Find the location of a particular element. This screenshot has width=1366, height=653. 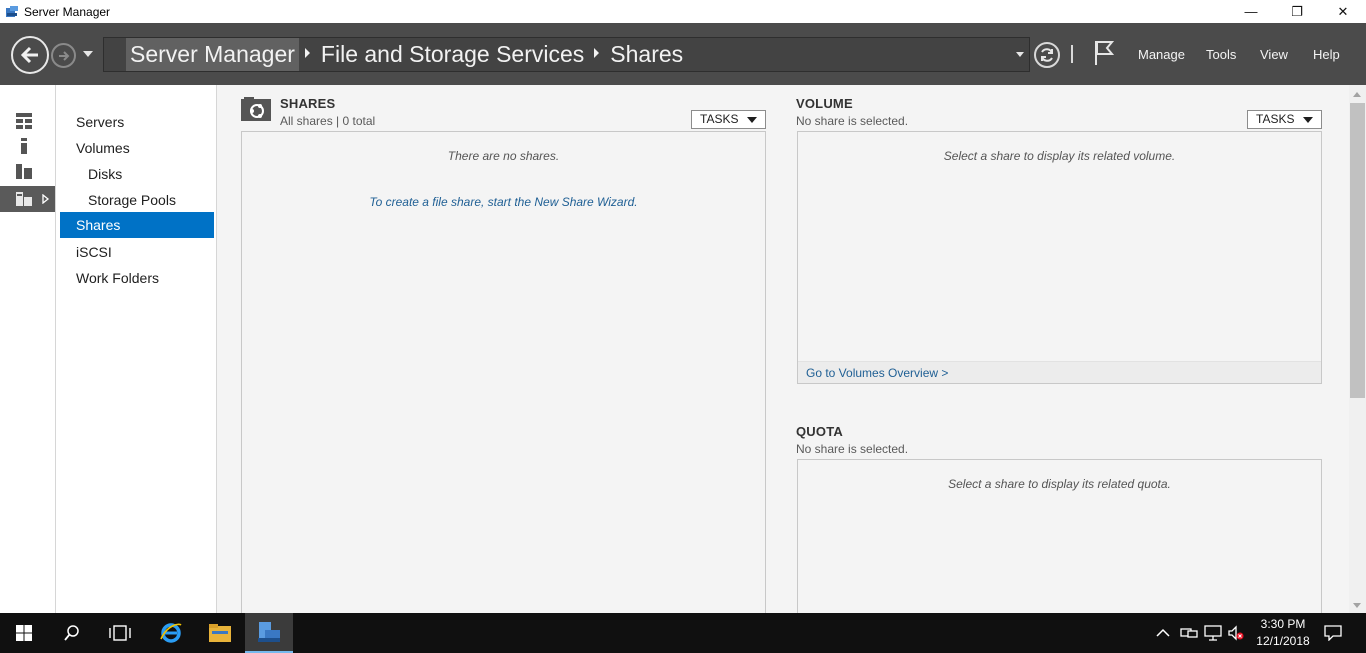

shares-tile-icon is located at coordinates (256, 110).